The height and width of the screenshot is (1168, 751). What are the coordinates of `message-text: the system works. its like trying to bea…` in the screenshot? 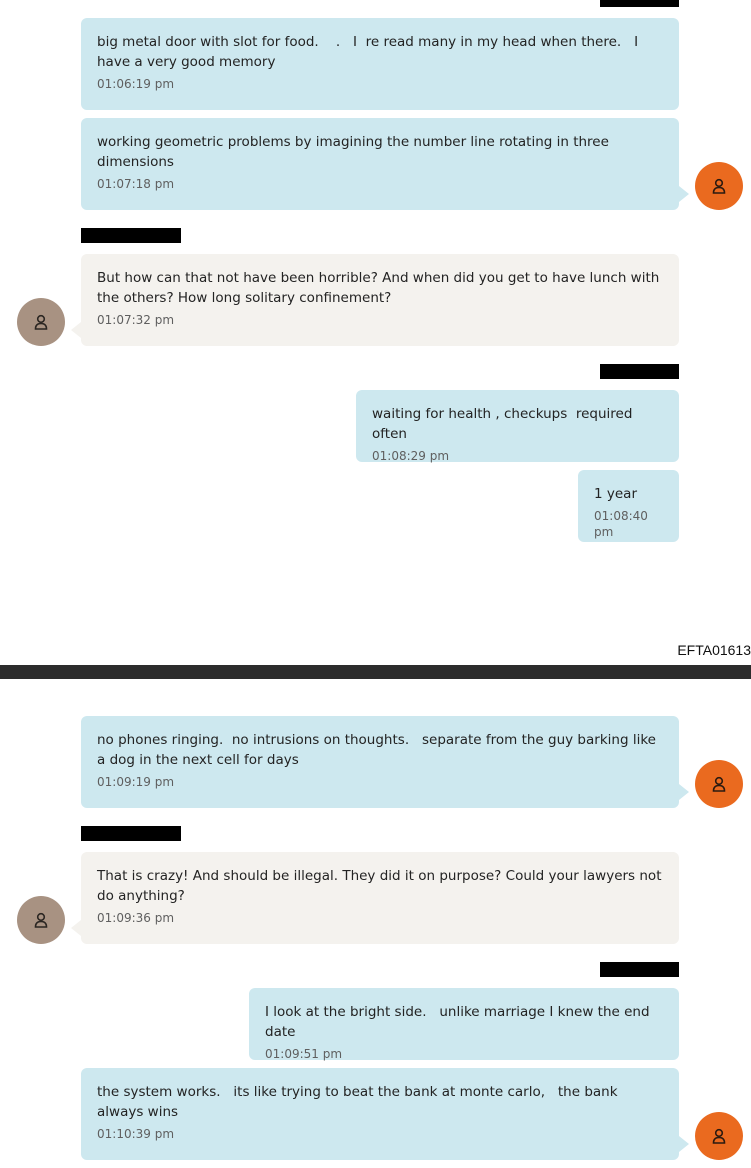 It's located at (359, 1102).